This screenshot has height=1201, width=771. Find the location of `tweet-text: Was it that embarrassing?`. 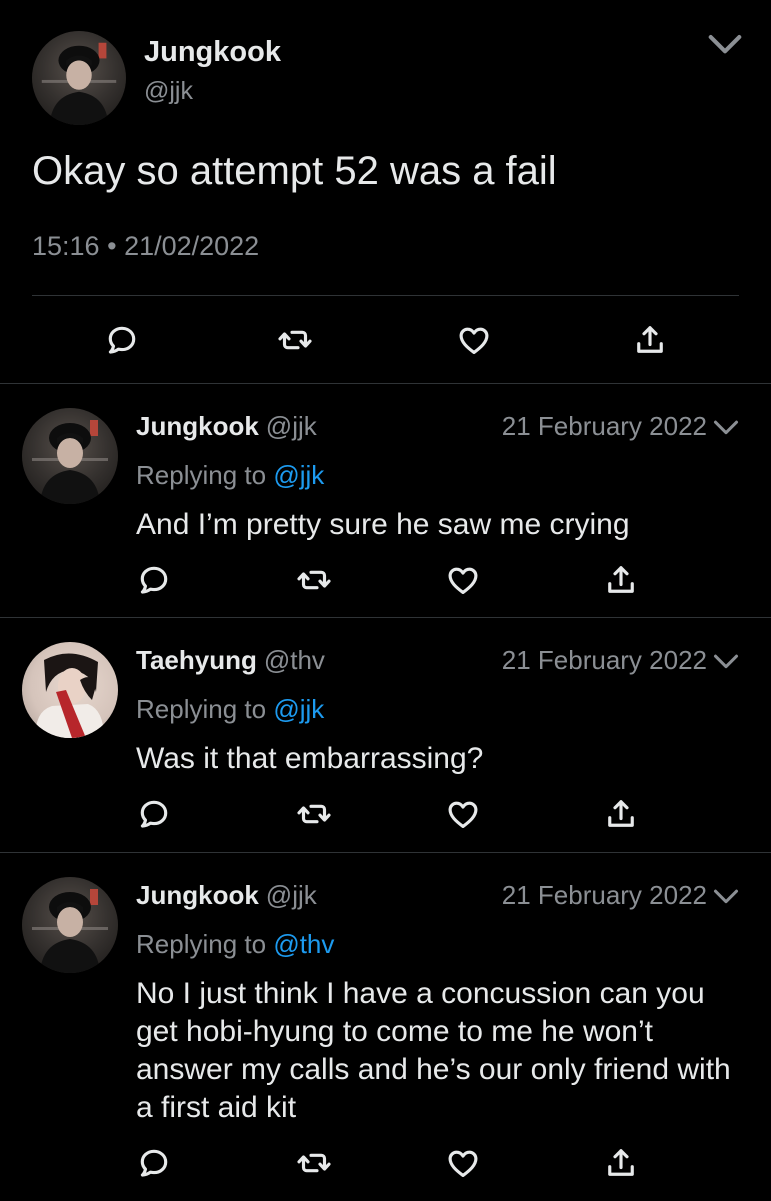

tweet-text: Was it that embarrassing? is located at coordinates (310, 758).